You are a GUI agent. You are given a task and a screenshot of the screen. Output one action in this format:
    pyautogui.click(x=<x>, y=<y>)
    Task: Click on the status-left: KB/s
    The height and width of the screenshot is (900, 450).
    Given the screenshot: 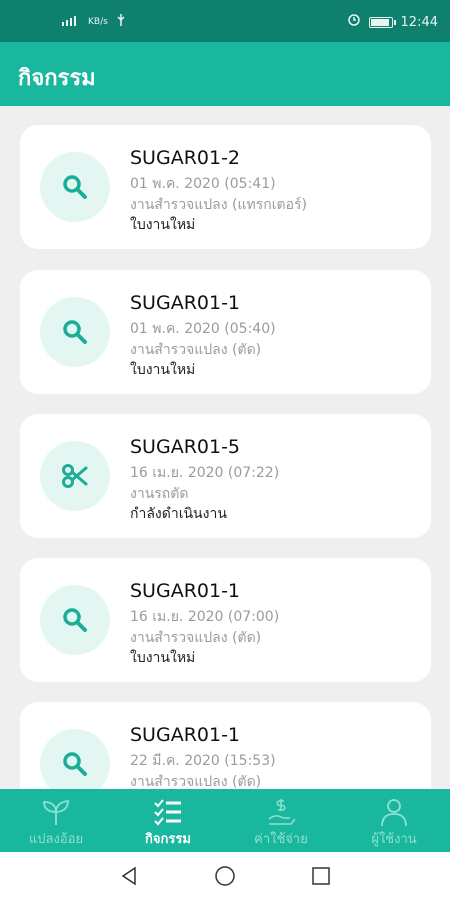 What is the action you would take?
    pyautogui.click(x=94, y=21)
    